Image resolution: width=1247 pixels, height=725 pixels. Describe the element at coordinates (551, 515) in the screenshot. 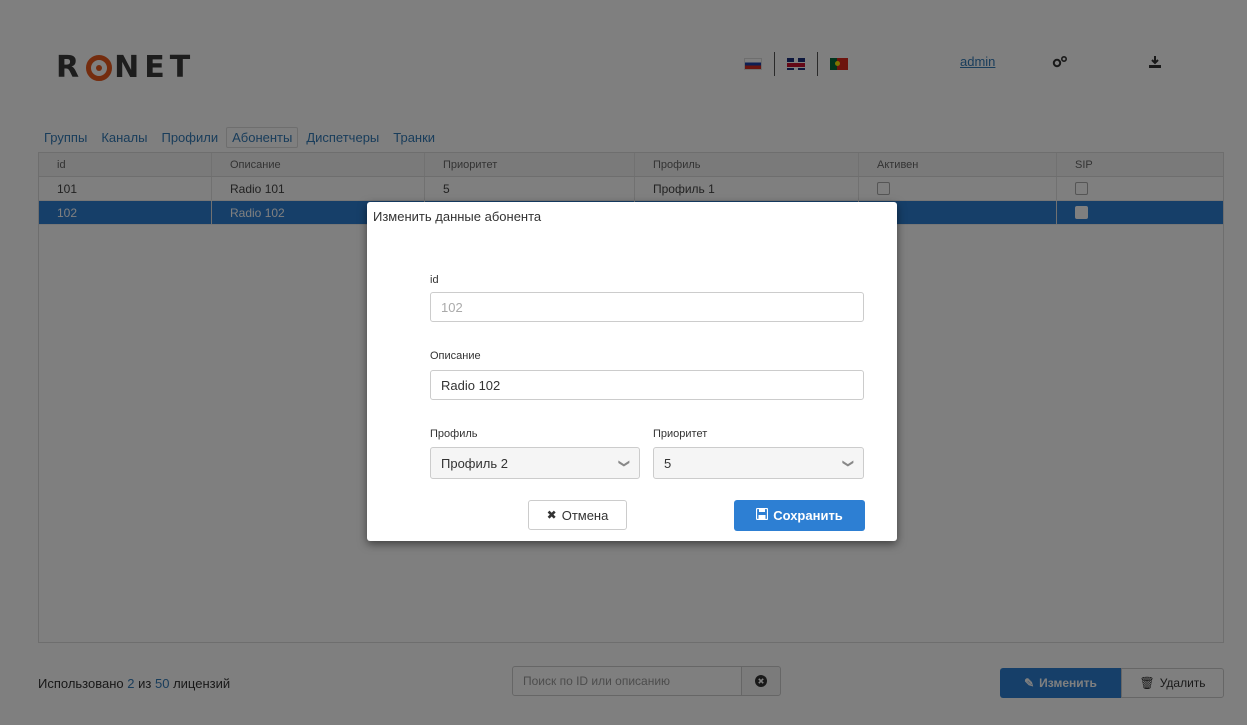

I see `close-icon: ✖` at that location.